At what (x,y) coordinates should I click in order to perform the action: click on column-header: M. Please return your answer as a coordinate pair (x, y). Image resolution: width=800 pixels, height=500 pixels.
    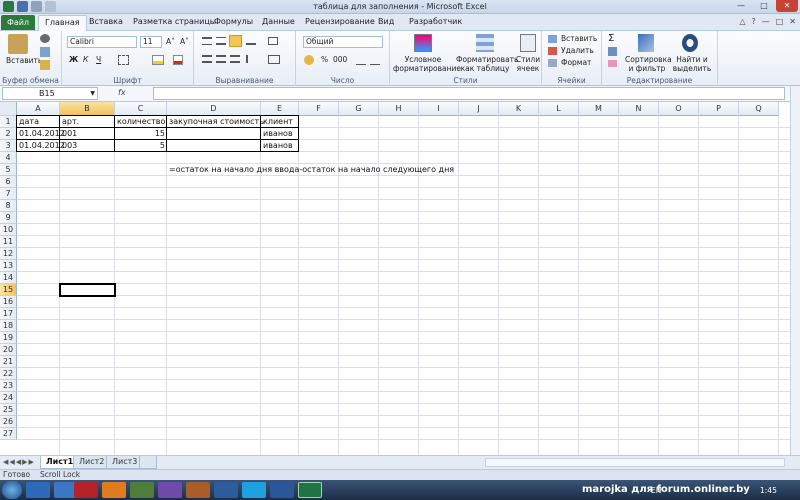
    Looking at the image, I should click on (599, 109).